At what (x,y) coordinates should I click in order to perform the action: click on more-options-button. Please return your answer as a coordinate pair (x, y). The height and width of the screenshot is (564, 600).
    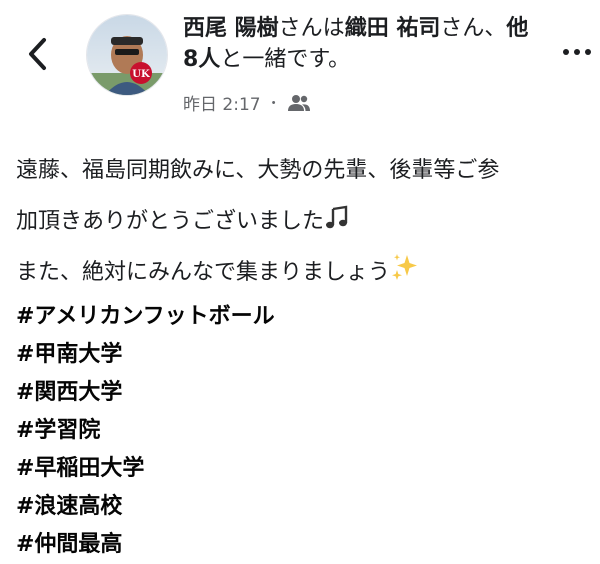
    Looking at the image, I should click on (580, 52).